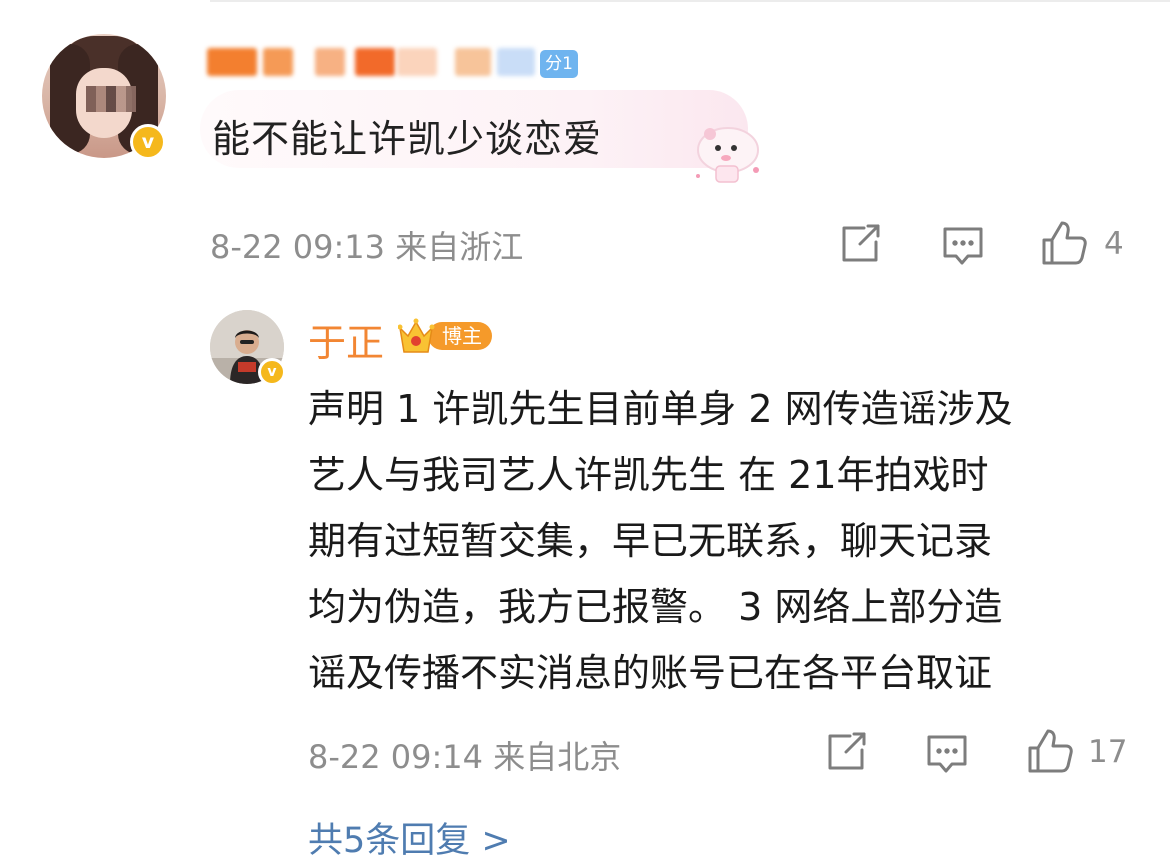  I want to click on bubble-sticker-icon, so click(727, 155).